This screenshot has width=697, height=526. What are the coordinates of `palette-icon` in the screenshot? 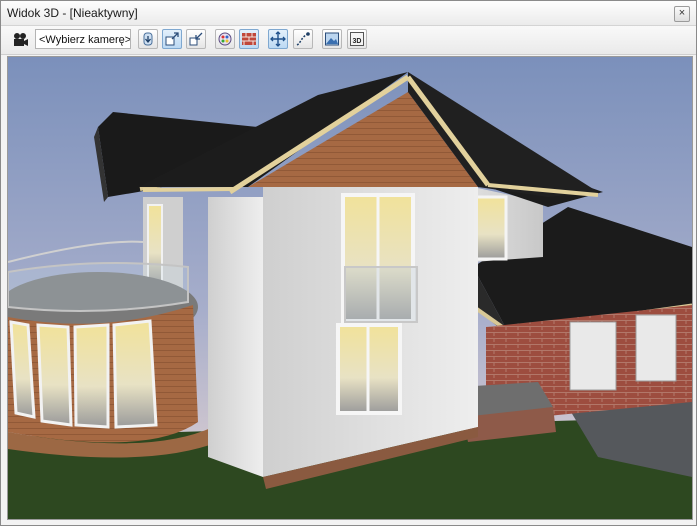 It's located at (225, 39).